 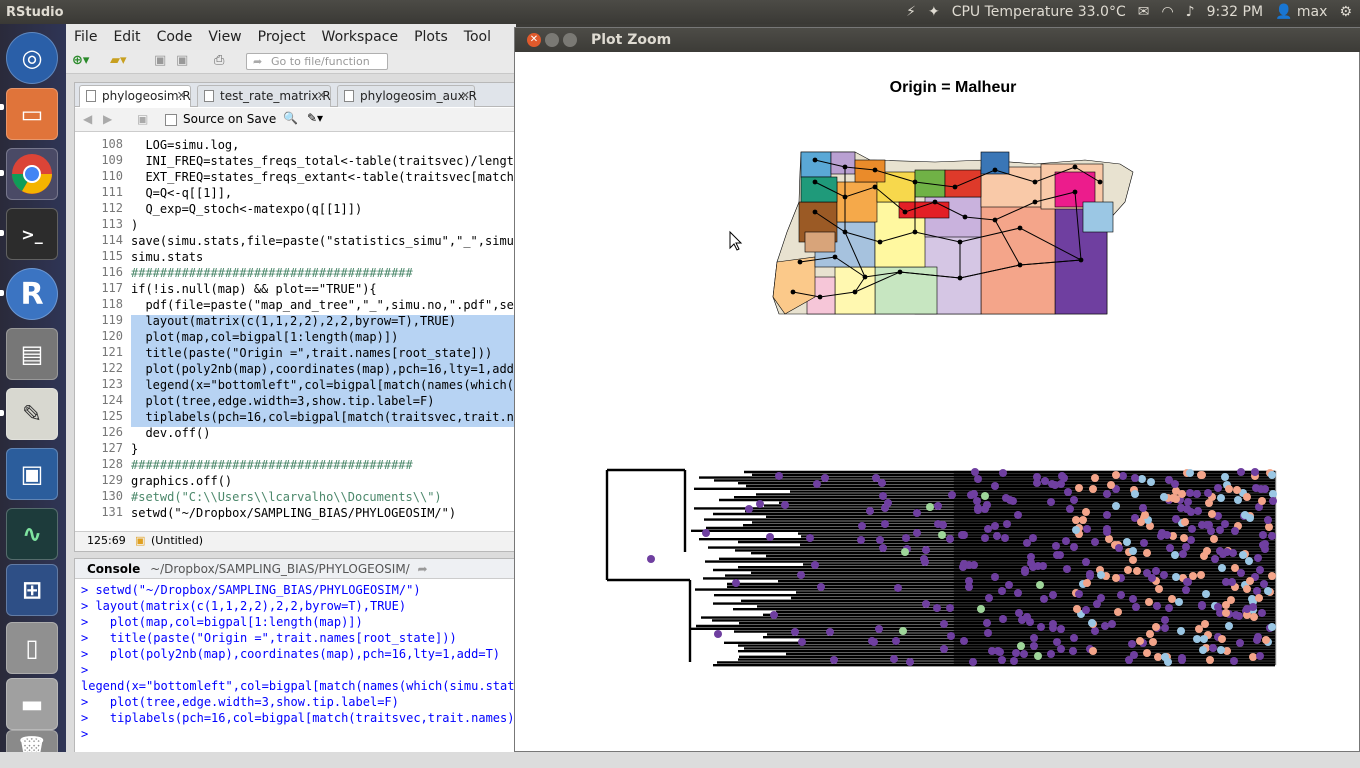 I want to click on workspace-switcher-icon: ⊞, so click(x=32, y=590).